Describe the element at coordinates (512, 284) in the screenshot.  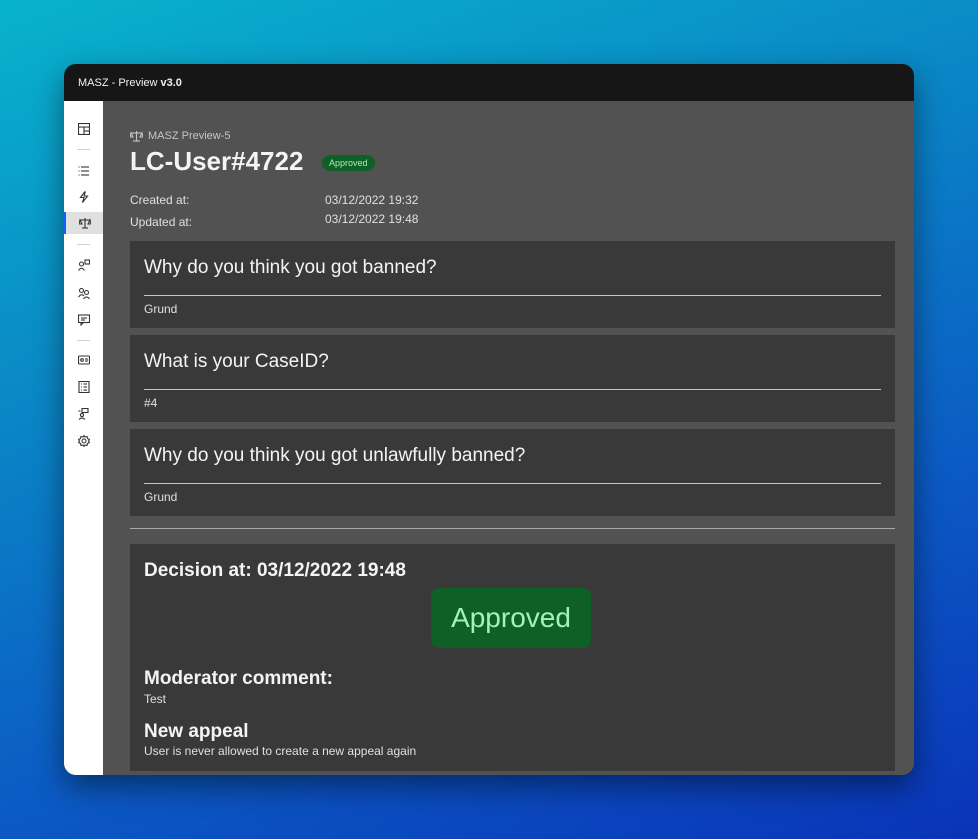
I see `question-card: Why do you think you got banned? Grund` at that location.